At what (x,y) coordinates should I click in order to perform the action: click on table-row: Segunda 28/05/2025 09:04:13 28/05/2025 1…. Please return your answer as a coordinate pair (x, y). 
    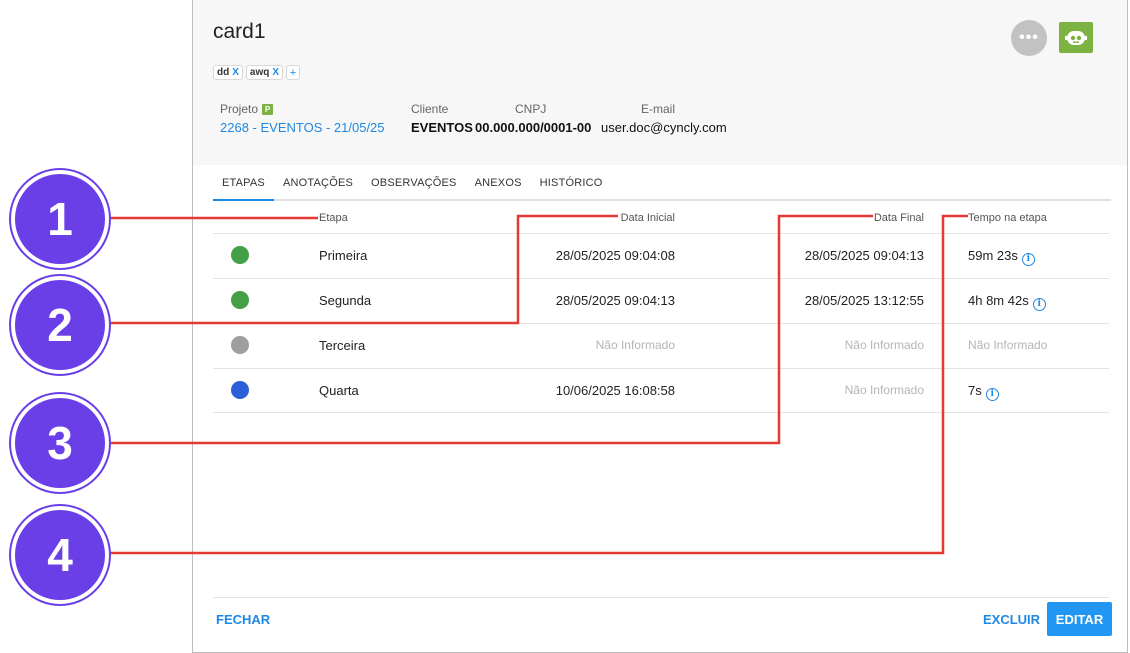
    Looking at the image, I should click on (661, 300).